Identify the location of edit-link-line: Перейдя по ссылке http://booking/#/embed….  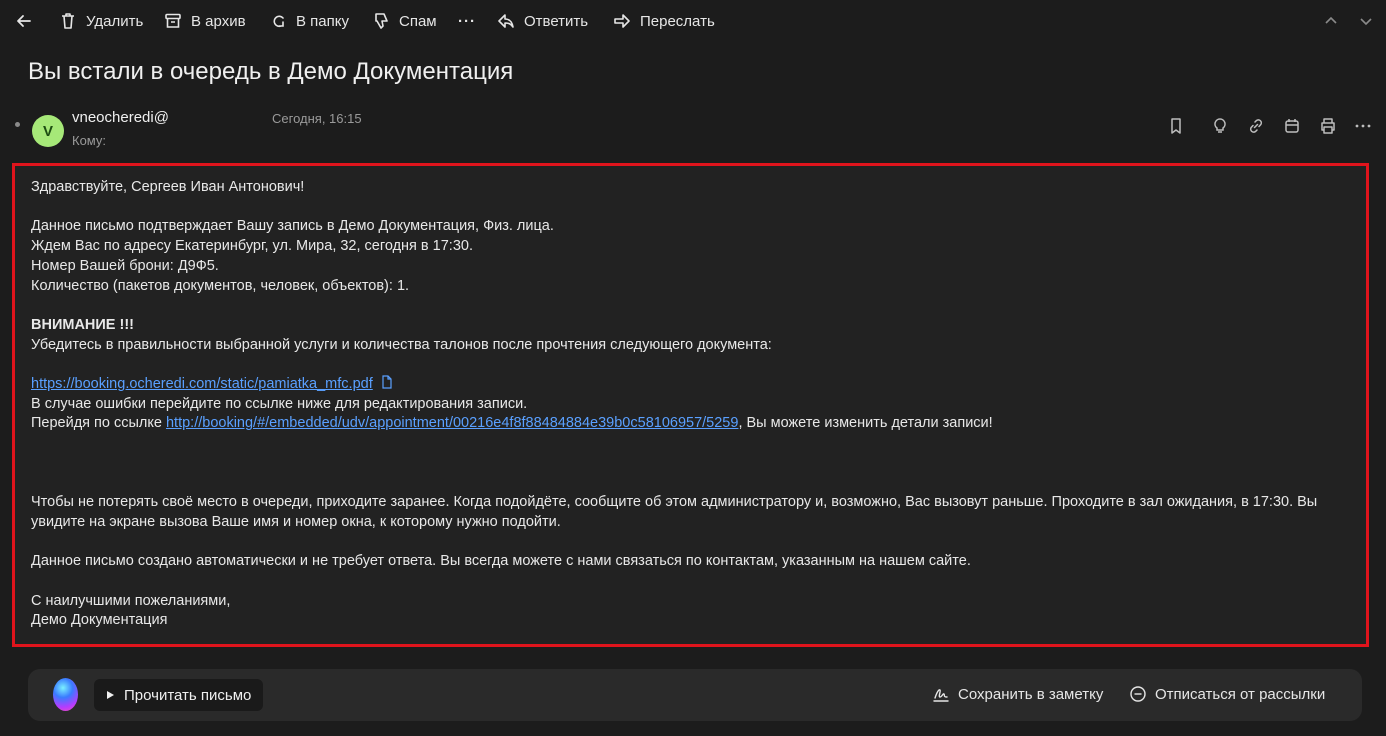
(696, 424).